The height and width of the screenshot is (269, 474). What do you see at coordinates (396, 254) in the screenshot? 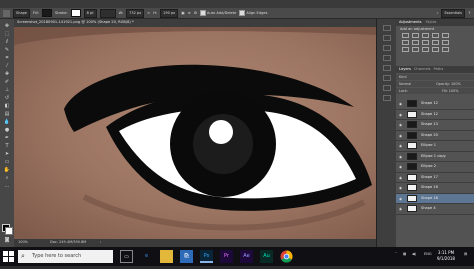
I see `tray-chevron-icon: ˄` at bounding box center [396, 254].